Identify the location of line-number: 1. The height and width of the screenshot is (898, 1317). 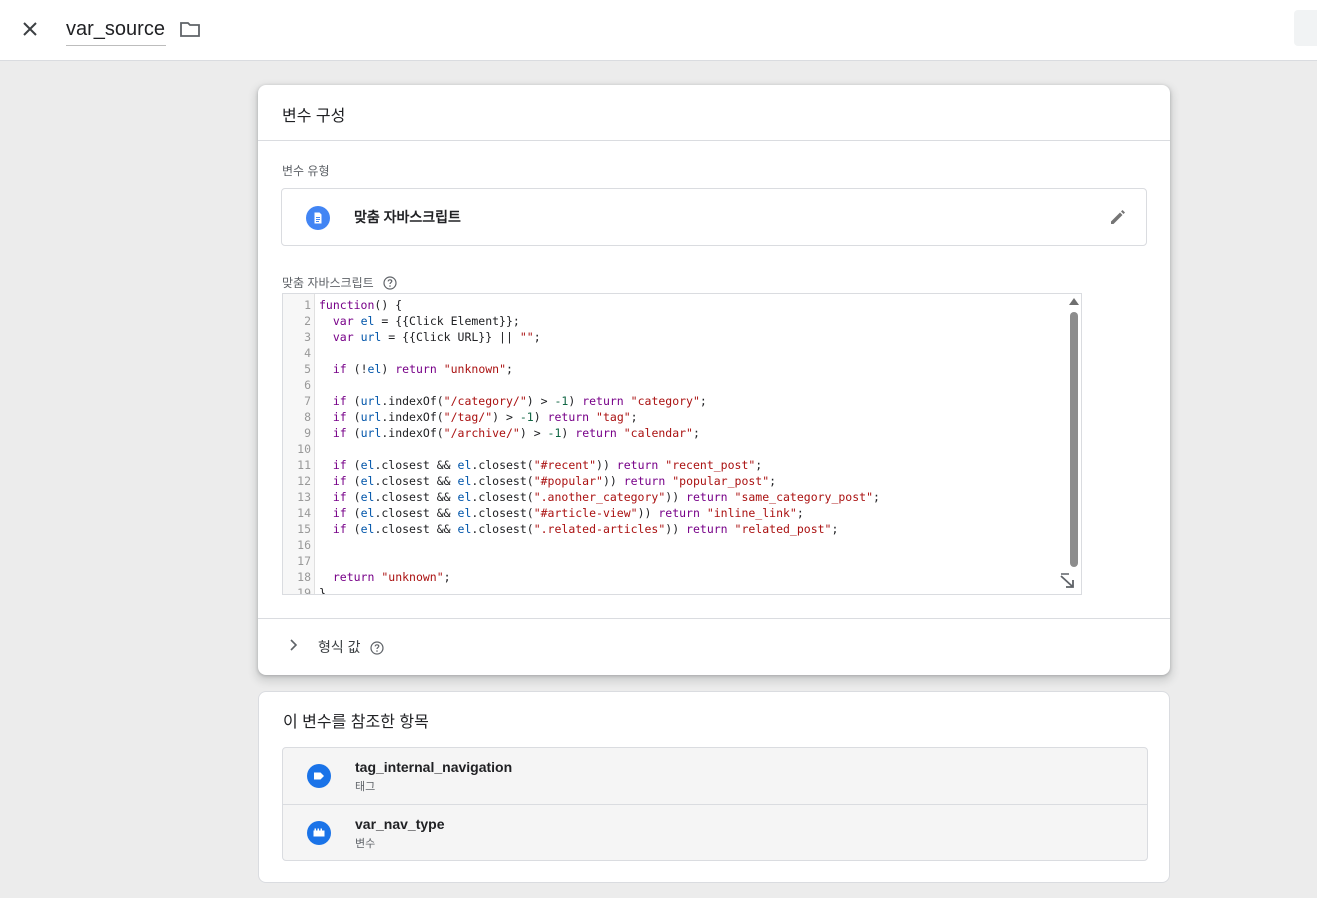
(307, 305).